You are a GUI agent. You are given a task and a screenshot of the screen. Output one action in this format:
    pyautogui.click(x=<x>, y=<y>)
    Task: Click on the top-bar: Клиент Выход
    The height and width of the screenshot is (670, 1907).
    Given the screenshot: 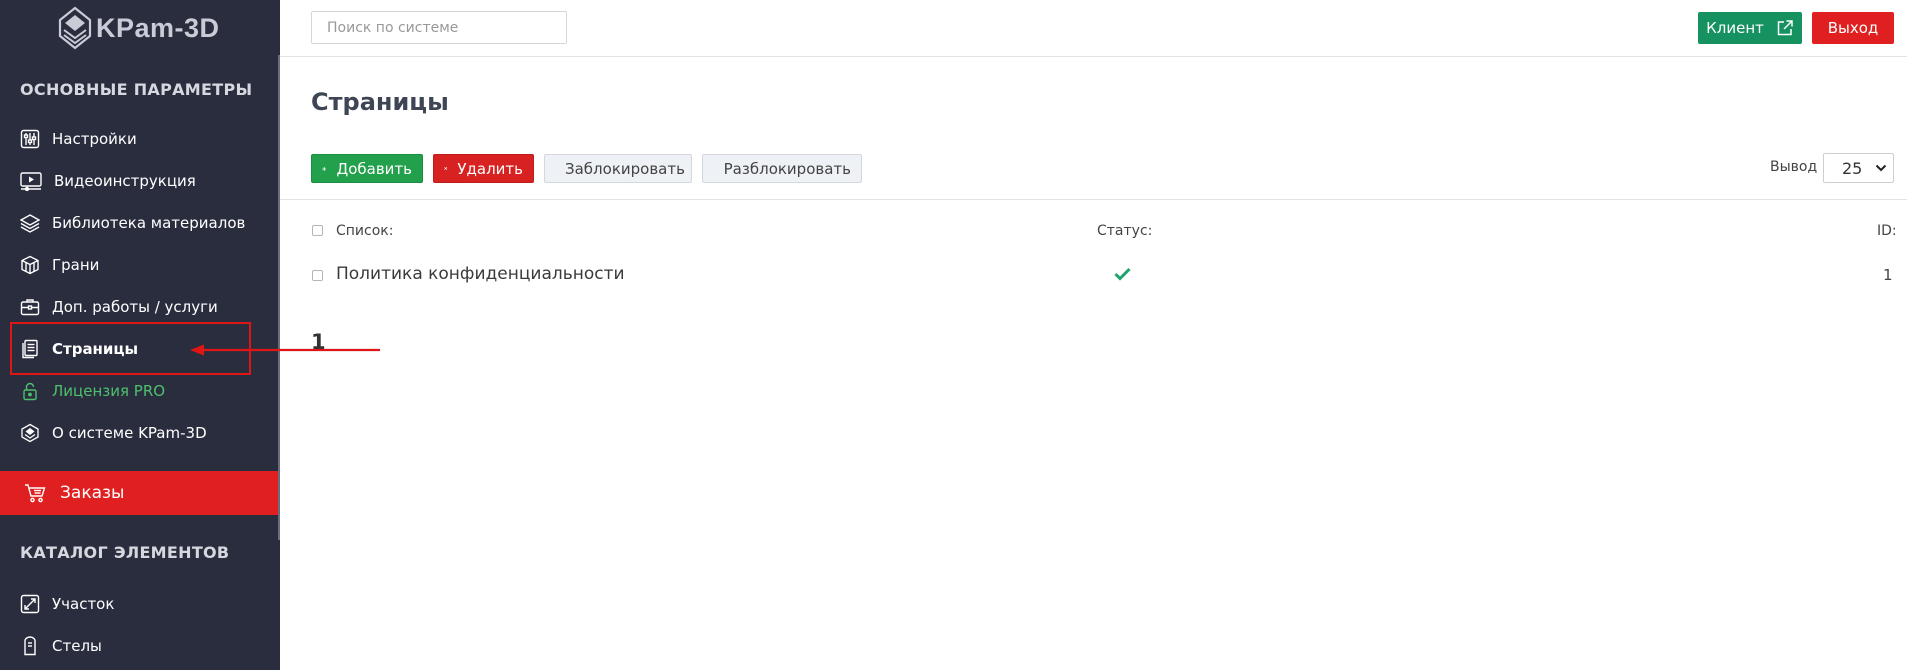 What is the action you would take?
    pyautogui.click(x=1093, y=28)
    